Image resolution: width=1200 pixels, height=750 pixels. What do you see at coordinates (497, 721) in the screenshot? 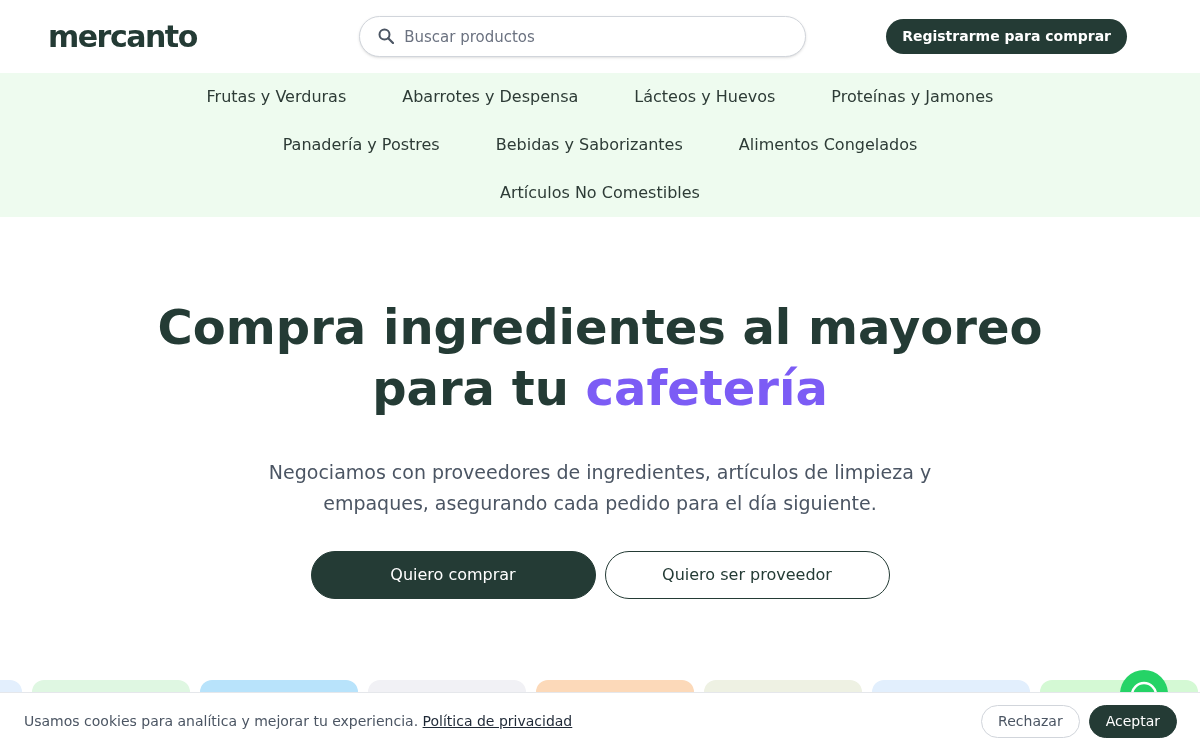
I see `privacy-policy-link: Política de privacidad` at bounding box center [497, 721].